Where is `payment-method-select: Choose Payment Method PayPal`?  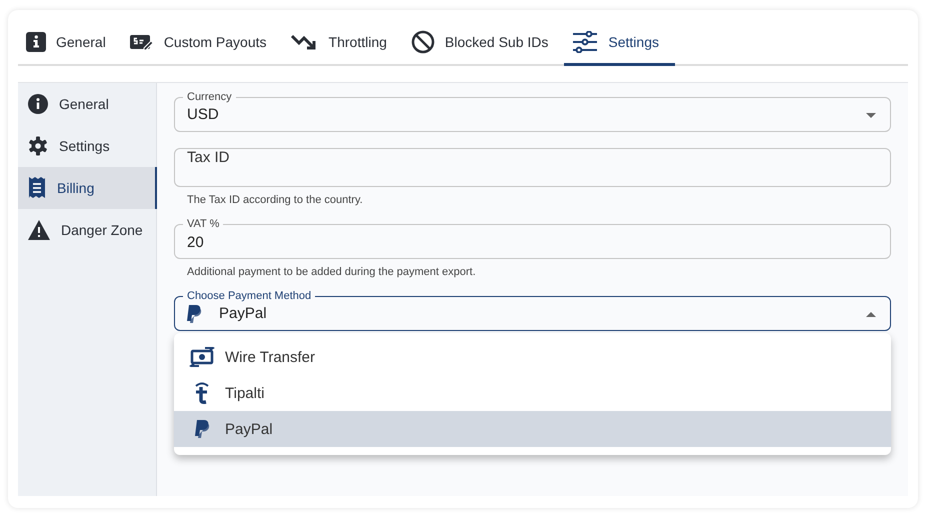 payment-method-select: Choose Payment Method PayPal is located at coordinates (532, 311).